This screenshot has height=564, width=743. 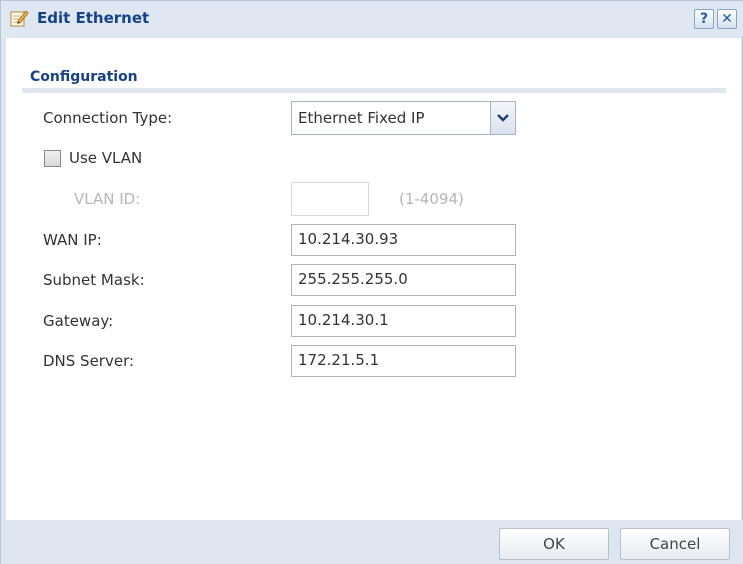 I want to click on close-icon: ✕, so click(x=727, y=19).